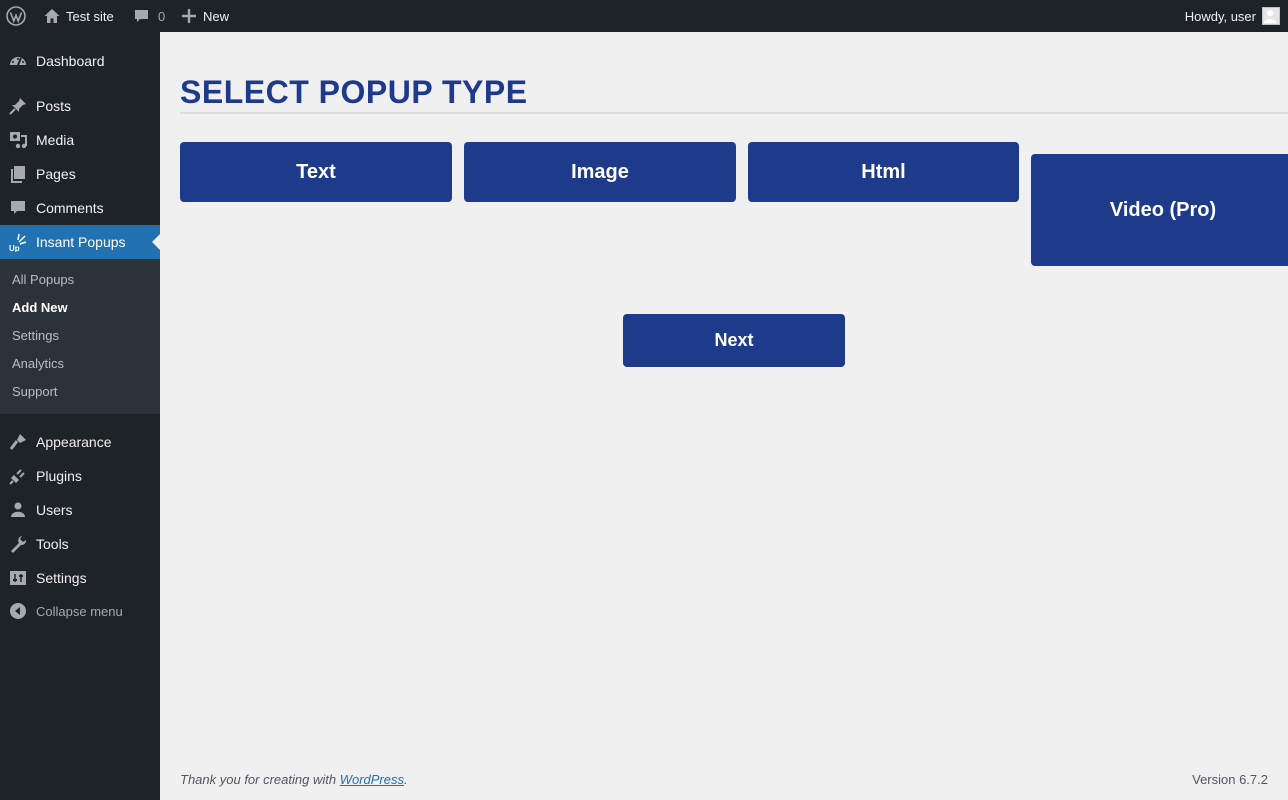 This screenshot has width=1288, height=800. Describe the element at coordinates (14, 248) in the screenshot. I see `svg-text: Up` at that location.